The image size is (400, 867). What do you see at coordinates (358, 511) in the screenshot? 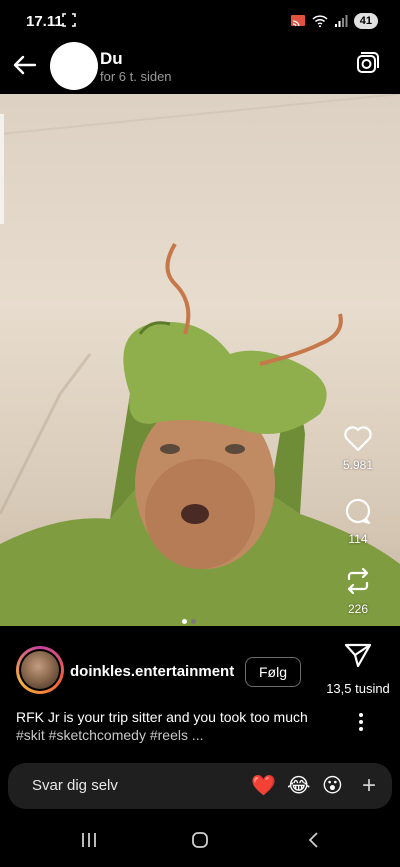
I see `comment-icon` at bounding box center [358, 511].